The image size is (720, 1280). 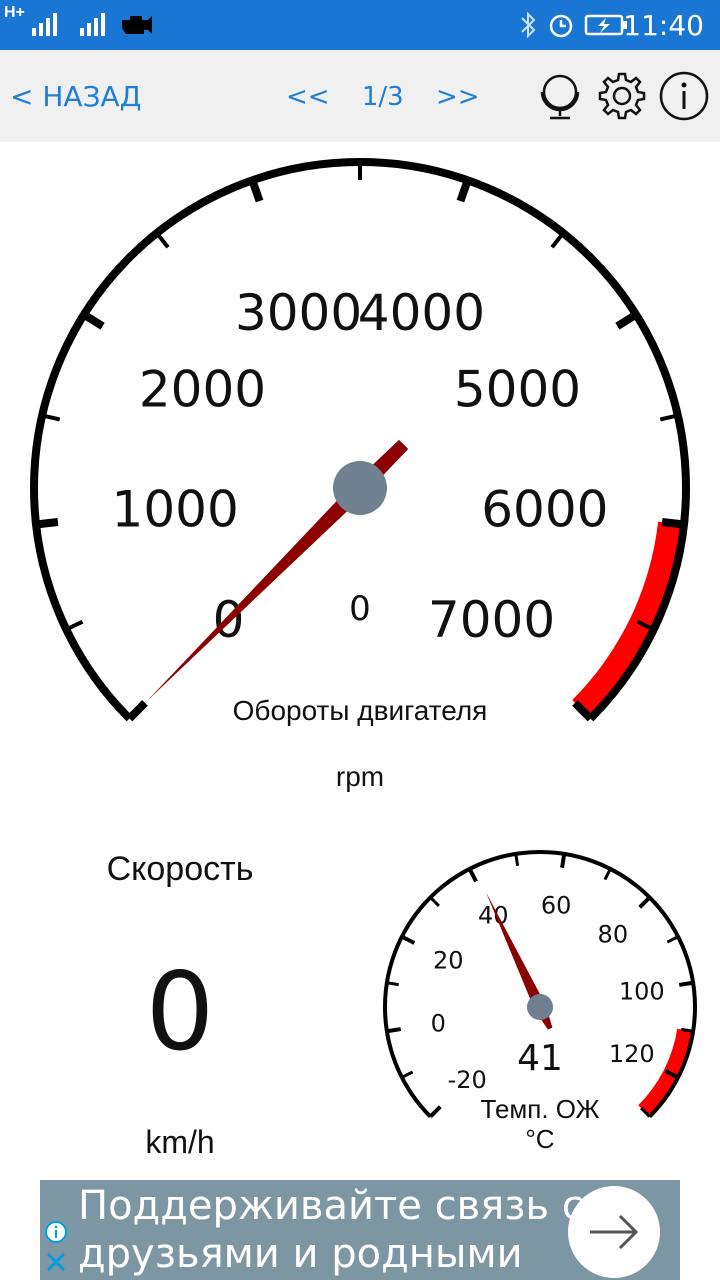 I want to click on ad-arrow-button, so click(x=614, y=1232).